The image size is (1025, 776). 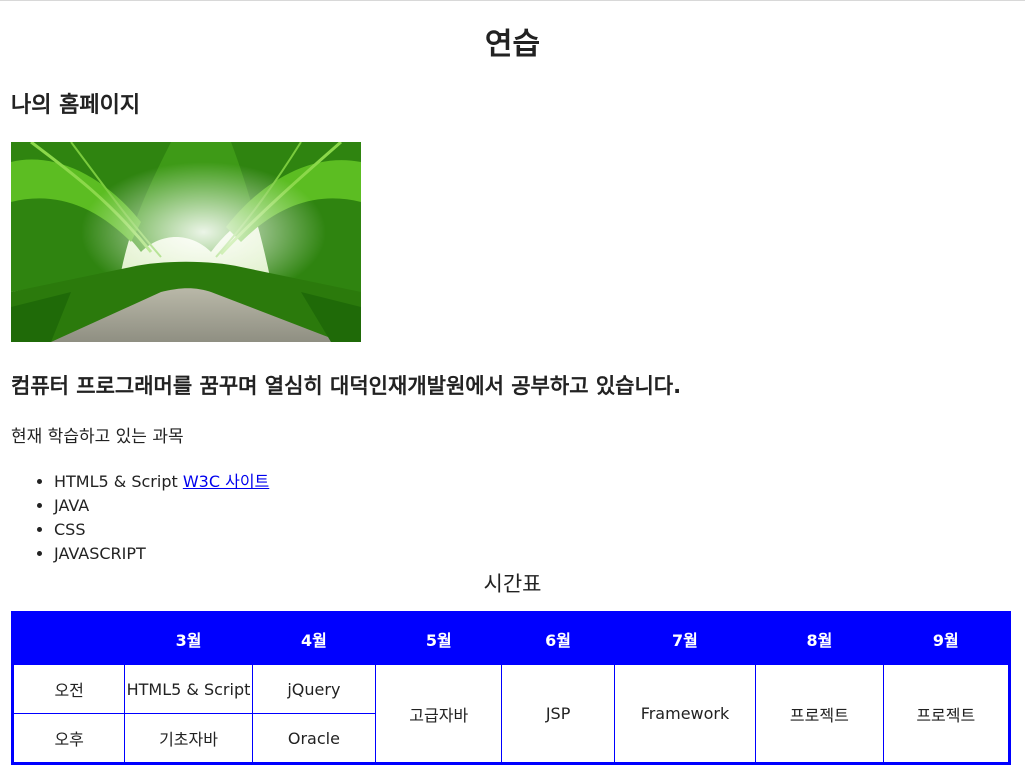 I want to click on table-caption: 시간표, so click(x=512, y=584).